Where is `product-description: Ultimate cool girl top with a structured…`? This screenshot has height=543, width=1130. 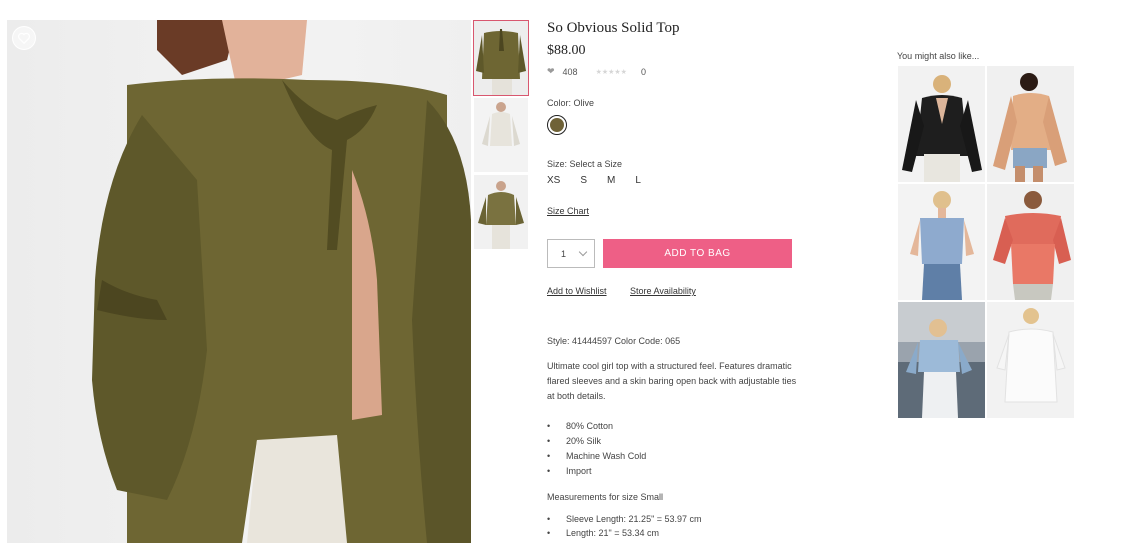
product-description: Ultimate cool girl top with a structured… is located at coordinates (672, 381).